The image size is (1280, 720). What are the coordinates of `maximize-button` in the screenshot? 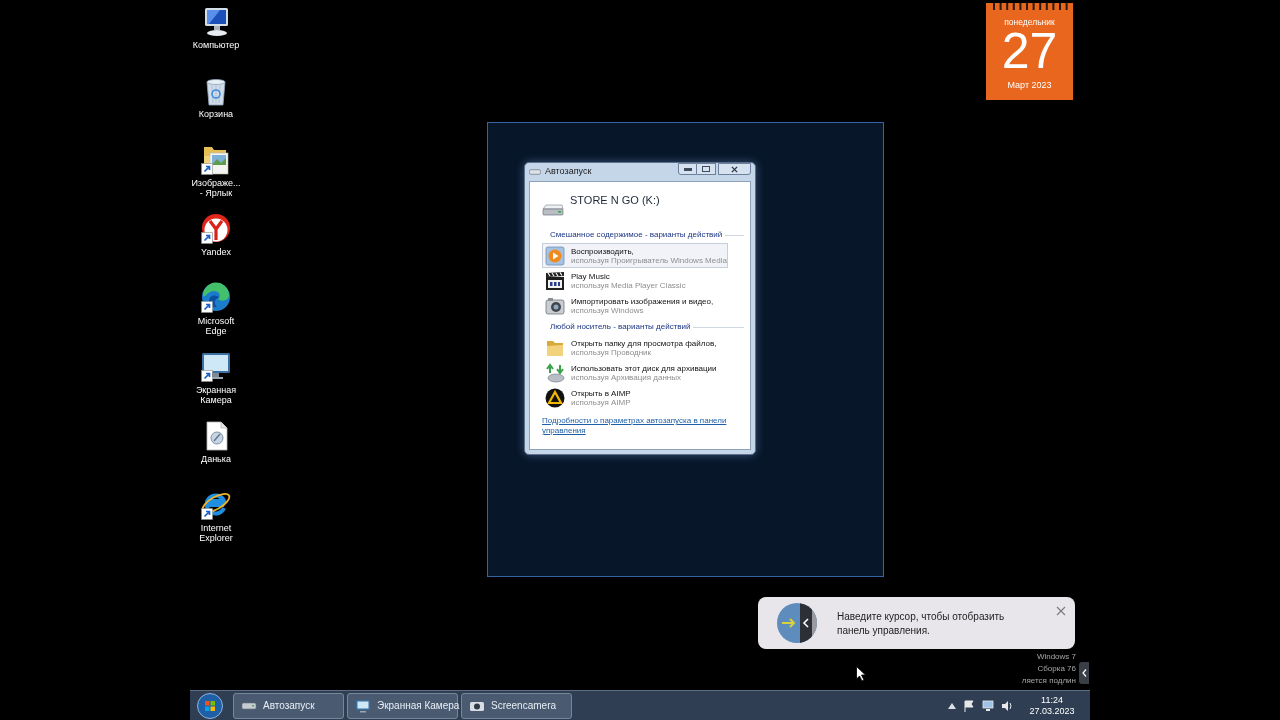 It's located at (706, 169).